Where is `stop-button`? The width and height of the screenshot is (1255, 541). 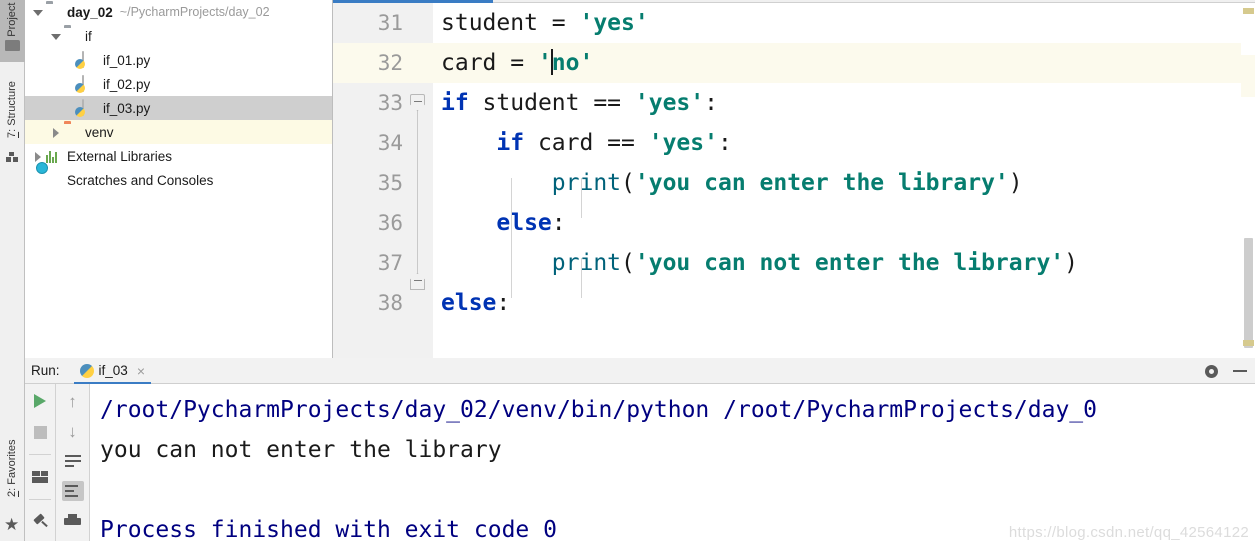
stop-button is located at coordinates (40, 432).